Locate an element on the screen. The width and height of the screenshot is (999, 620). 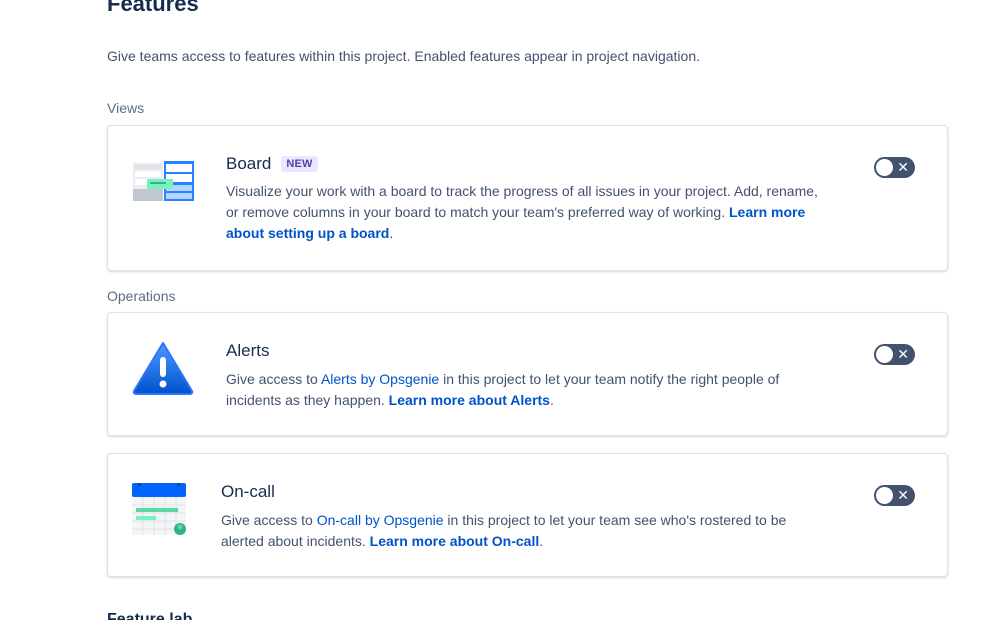
alerts-title-row: Alerts is located at coordinates (247, 351).